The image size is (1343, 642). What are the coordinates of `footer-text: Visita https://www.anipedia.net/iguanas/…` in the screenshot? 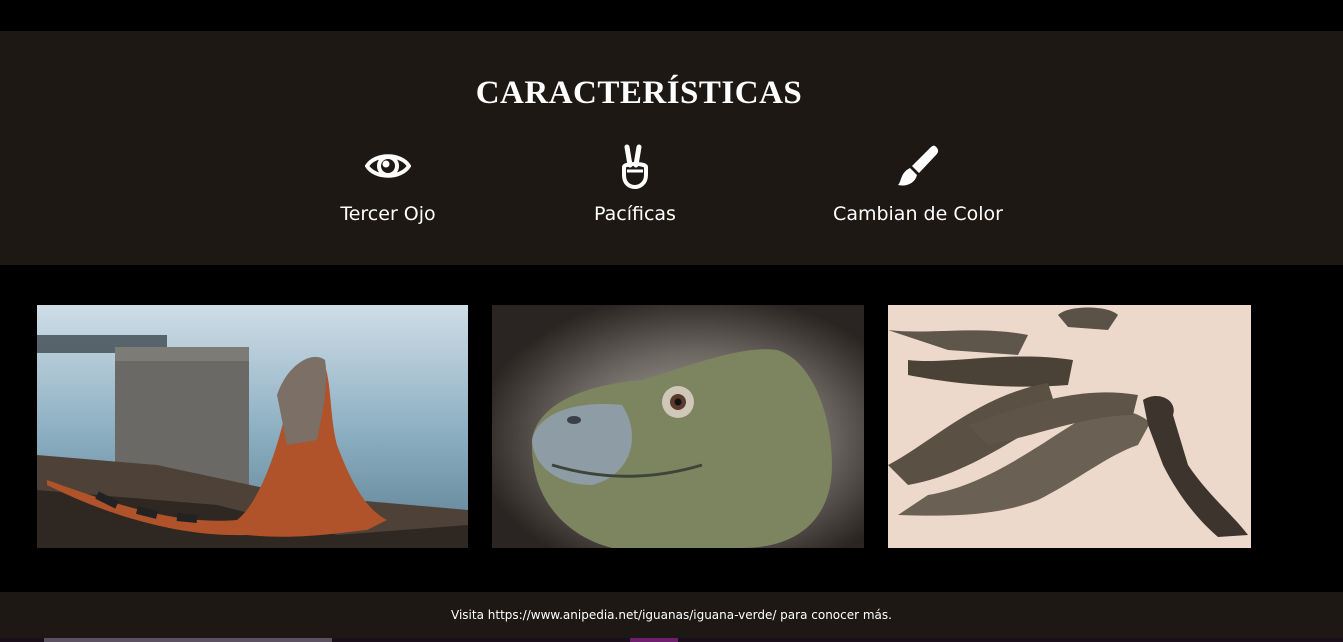 It's located at (671, 615).